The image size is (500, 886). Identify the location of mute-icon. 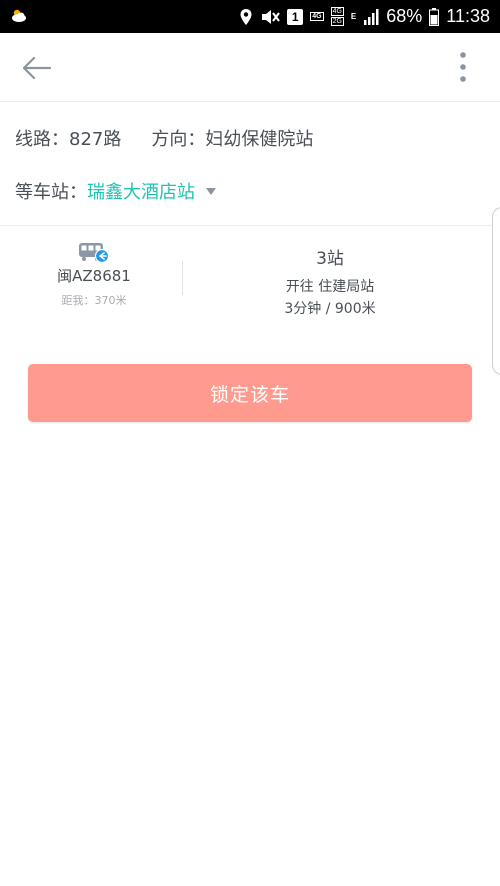
(271, 16).